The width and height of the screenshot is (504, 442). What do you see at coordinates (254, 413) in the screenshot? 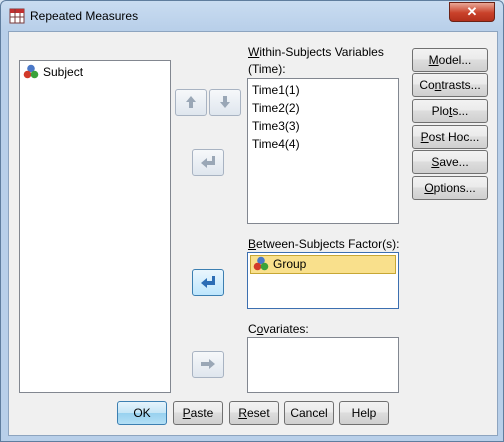
I see `reset-button: Reset` at bounding box center [254, 413].